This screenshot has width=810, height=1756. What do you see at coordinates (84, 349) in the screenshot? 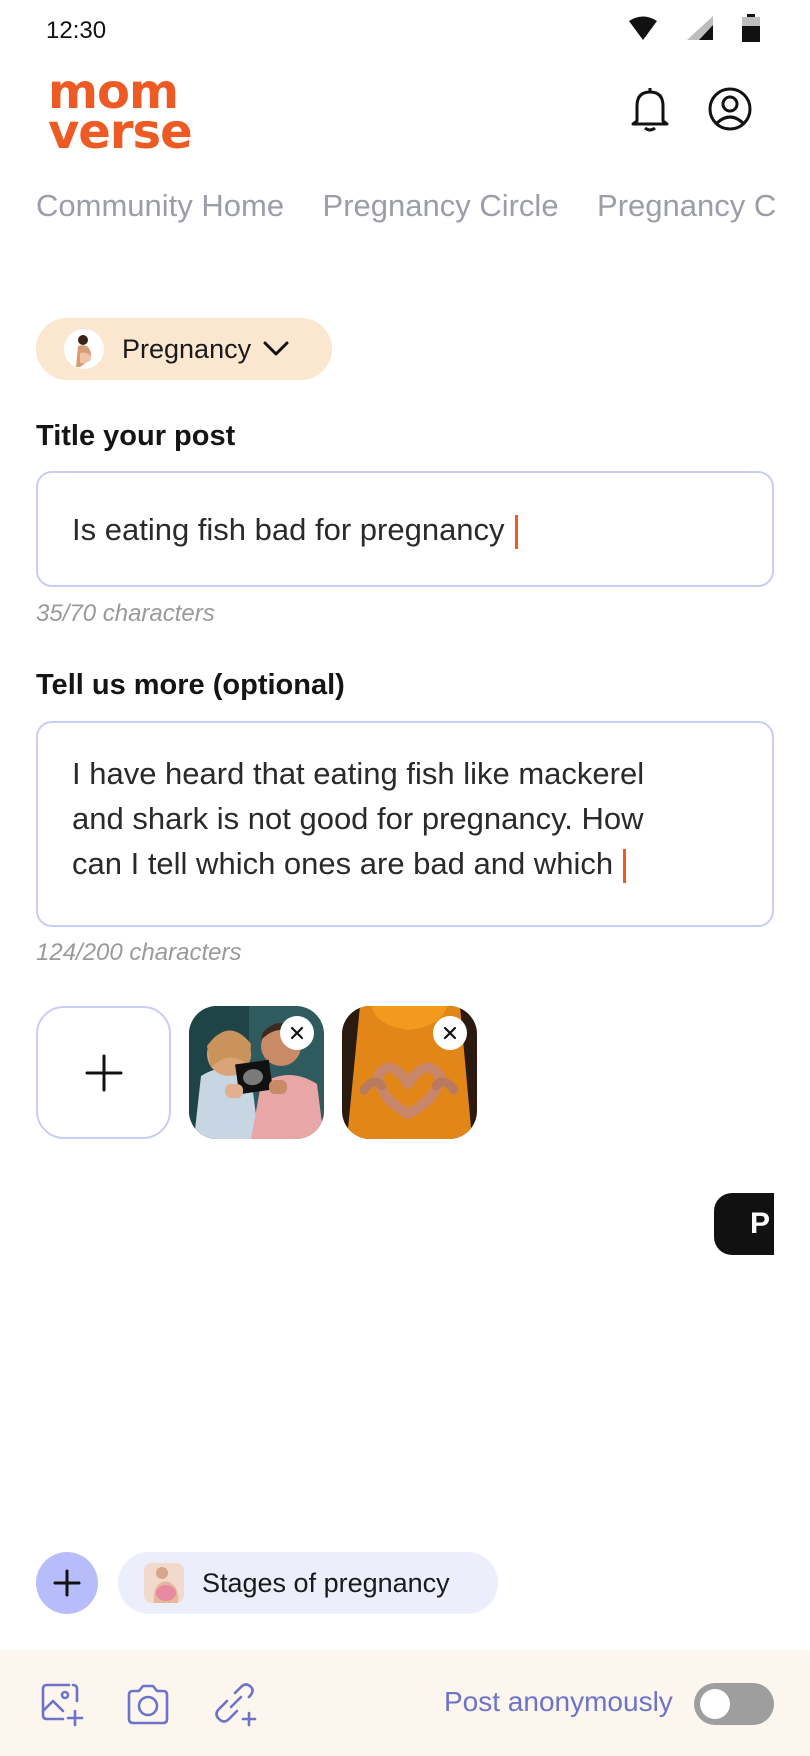
I see `pregnancy-avatar-icon` at bounding box center [84, 349].